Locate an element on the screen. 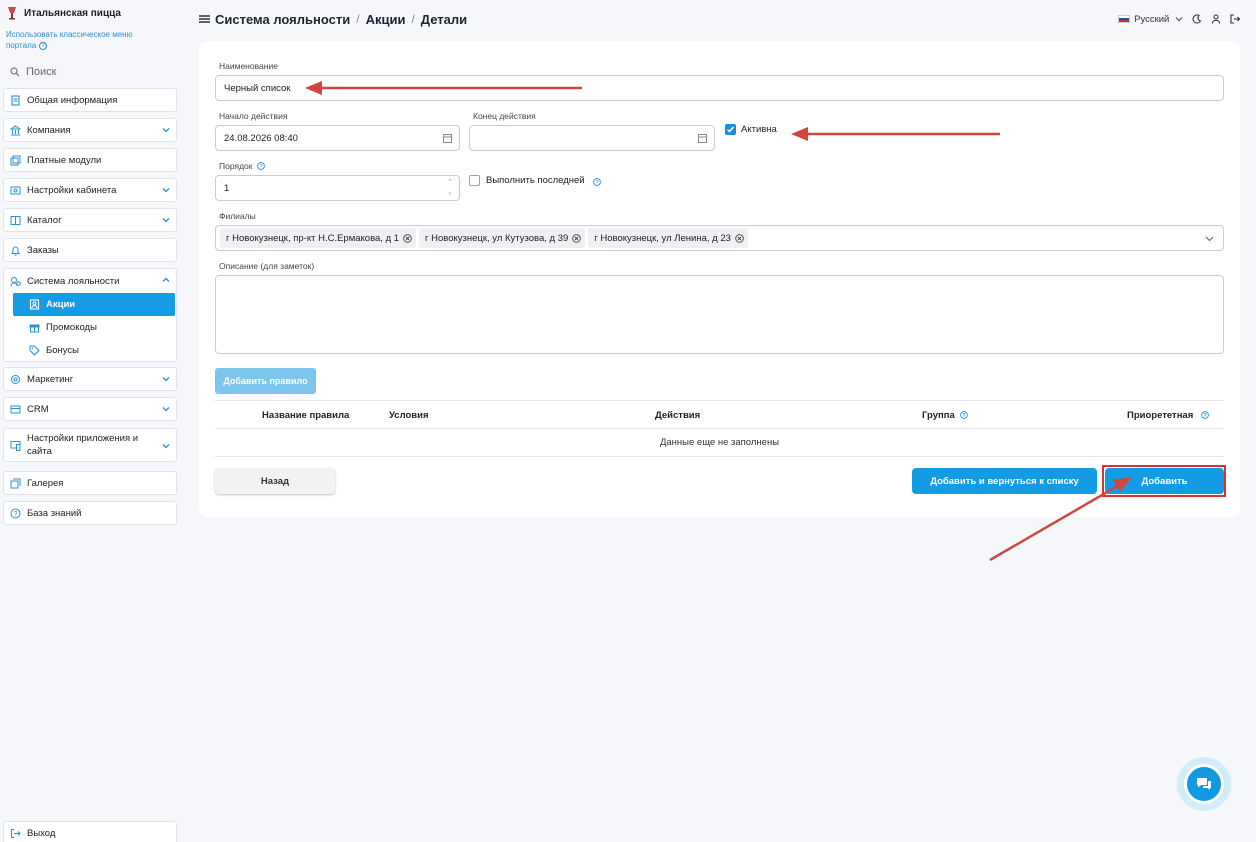 Image resolution: width=1256 pixels, height=842 pixels. sidebar-item-label: CRM is located at coordinates (38, 409).